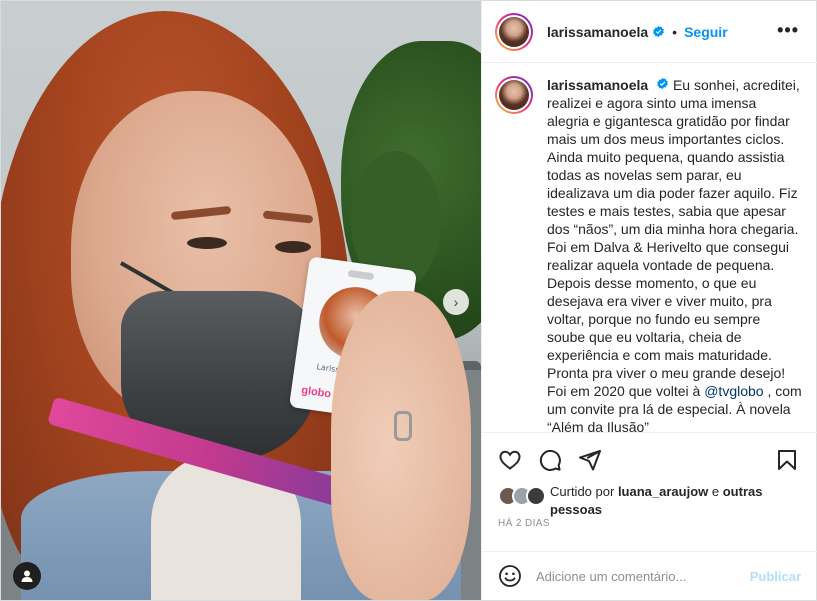  I want to click on photo-hand, so click(401, 445).